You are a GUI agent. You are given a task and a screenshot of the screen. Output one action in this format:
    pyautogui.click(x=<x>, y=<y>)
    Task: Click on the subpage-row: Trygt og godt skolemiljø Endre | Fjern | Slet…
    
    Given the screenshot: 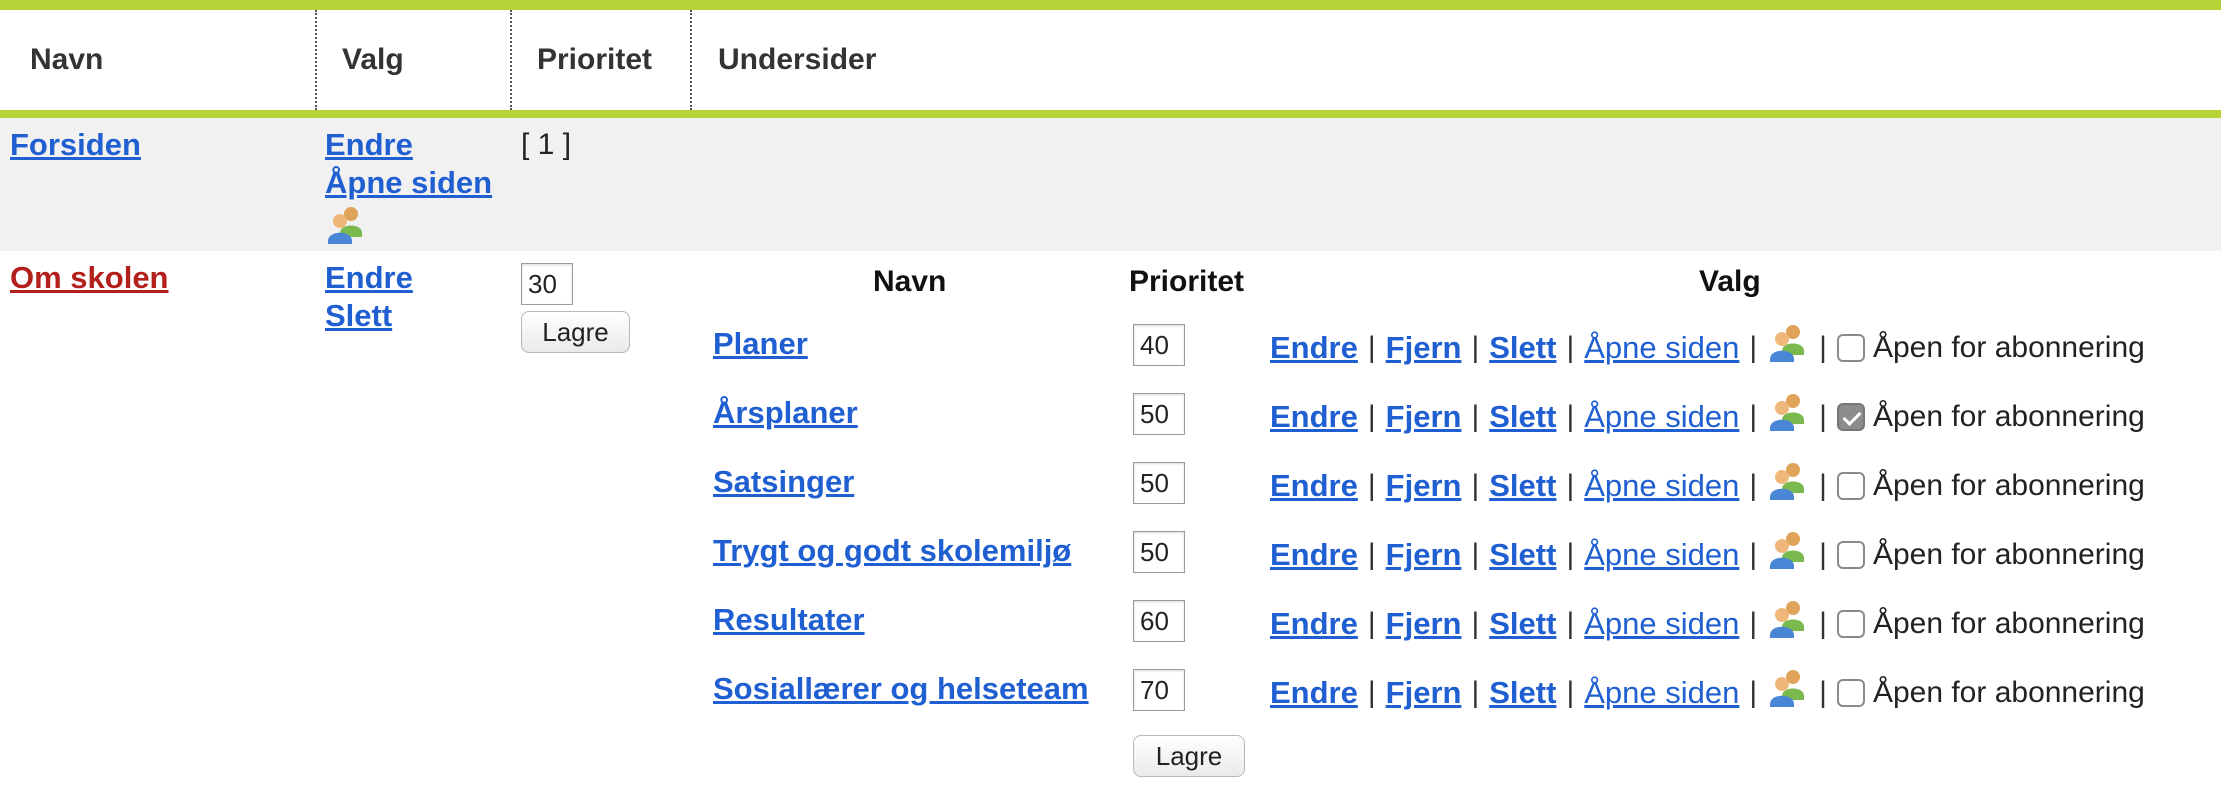 What is the action you would take?
    pyautogui.click(x=1110, y=559)
    